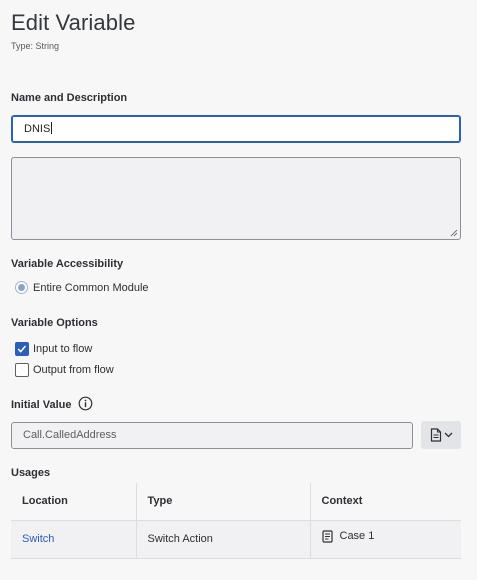 Image resolution: width=477 pixels, height=580 pixels. I want to click on variable-options-heading: Variable Options, so click(54, 323).